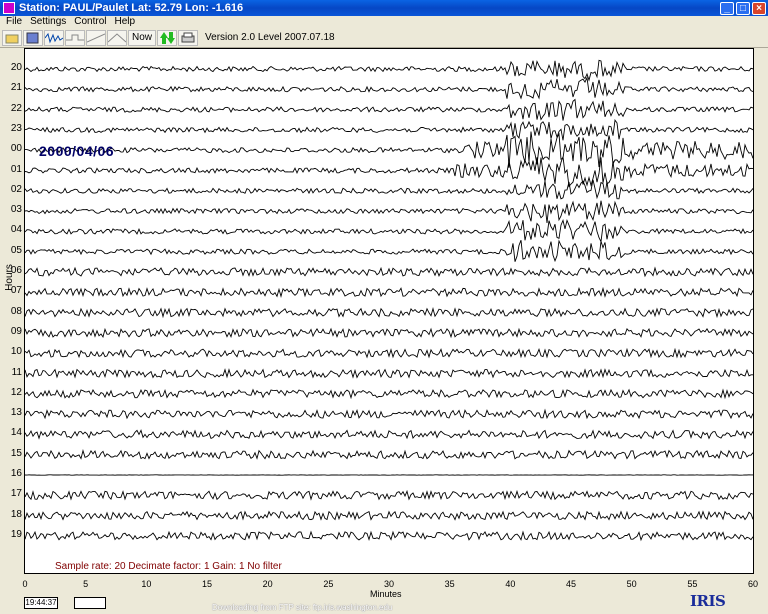 The height and width of the screenshot is (614, 768). What do you see at coordinates (16, 88) in the screenshot?
I see `hour-label: 21` at bounding box center [16, 88].